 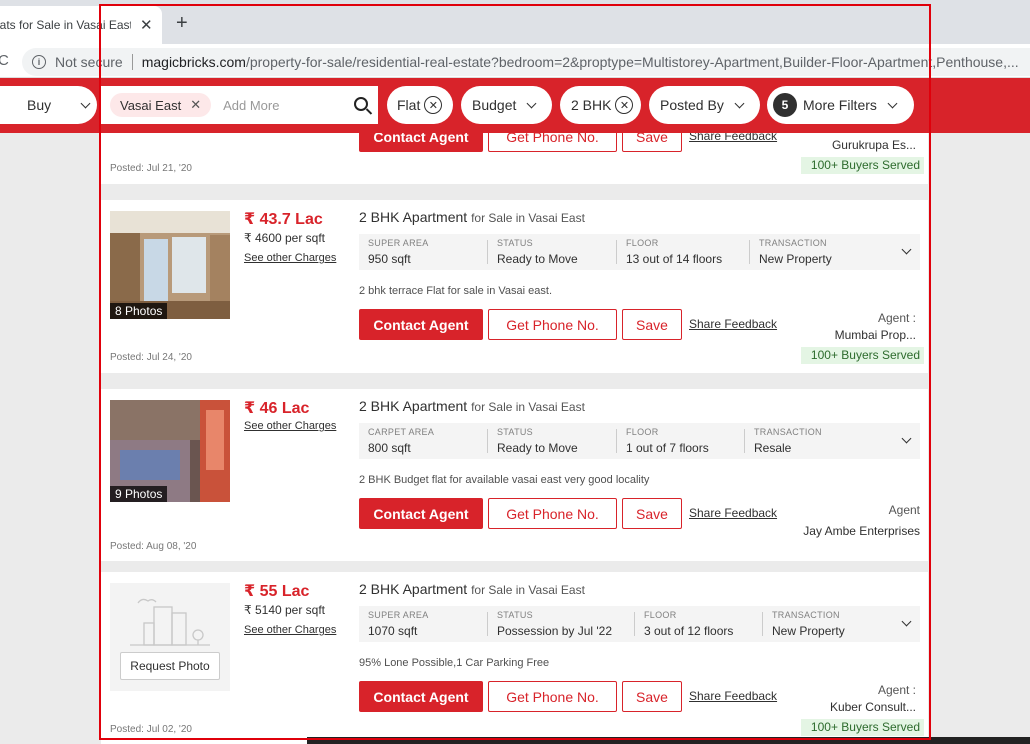 I want to click on photo-count: 9 Photos, so click(x=139, y=494).